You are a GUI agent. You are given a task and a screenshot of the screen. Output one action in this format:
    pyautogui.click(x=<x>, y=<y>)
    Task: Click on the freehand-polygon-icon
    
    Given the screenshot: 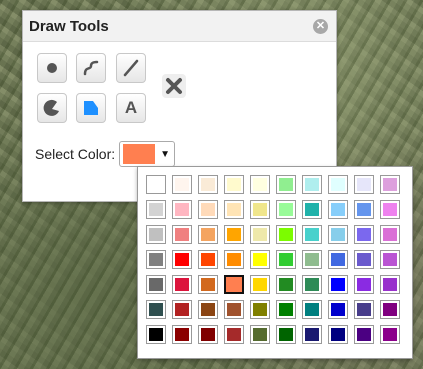 What is the action you would take?
    pyautogui.click(x=51, y=107)
    